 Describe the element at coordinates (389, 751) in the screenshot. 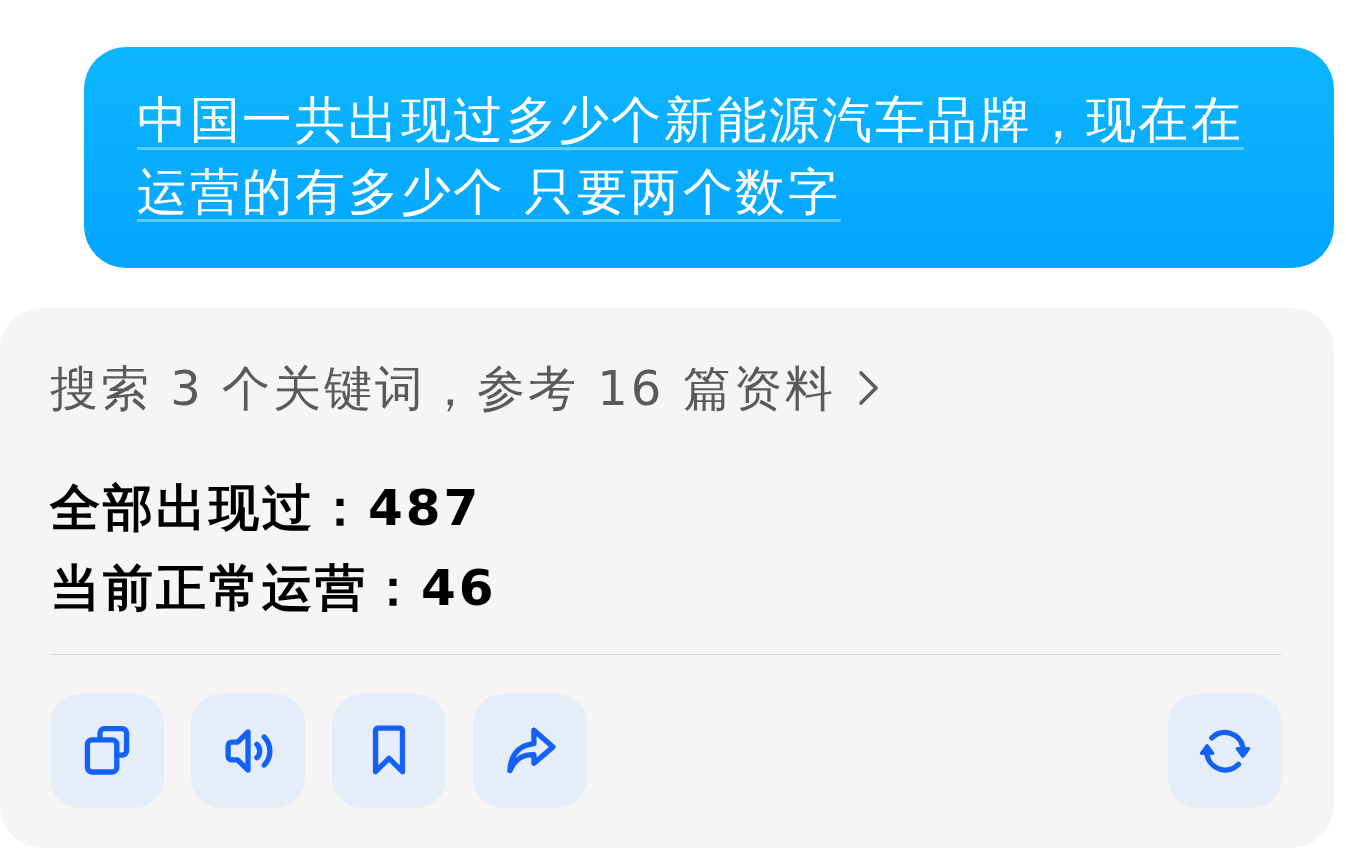

I see `bookmark-button` at that location.